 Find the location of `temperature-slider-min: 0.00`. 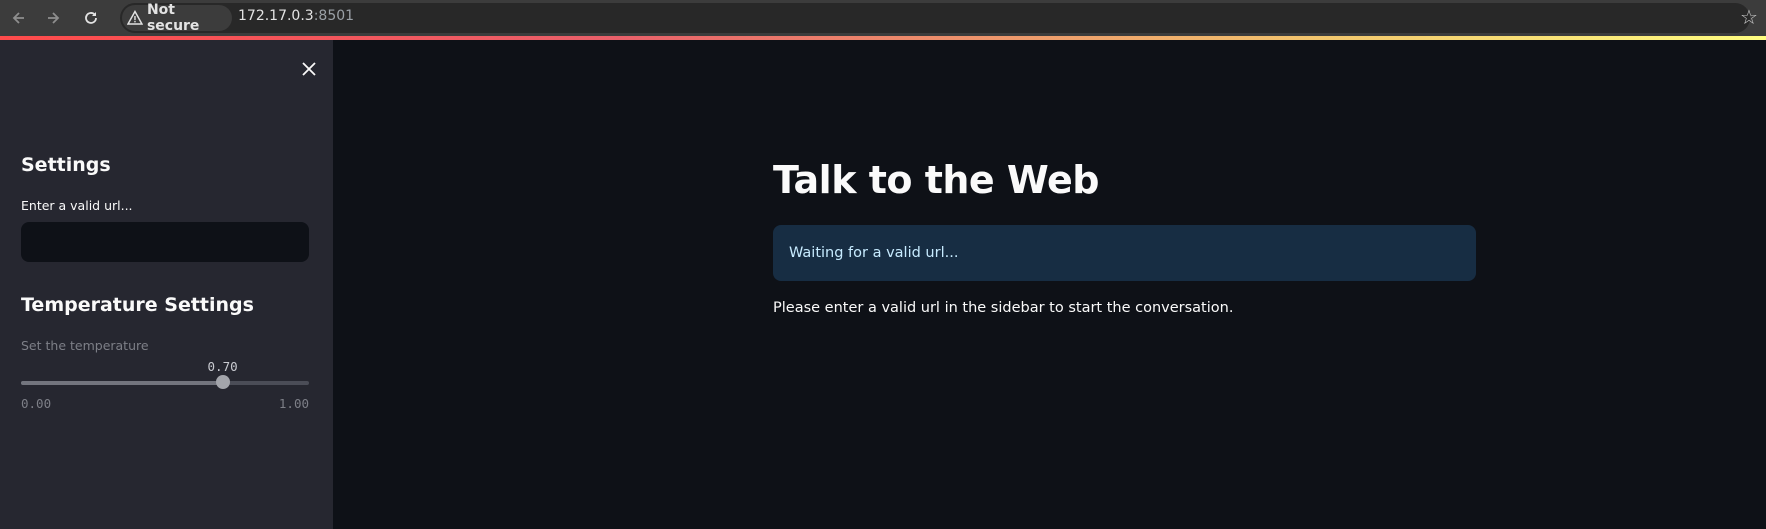

temperature-slider-min: 0.00 is located at coordinates (36, 403).